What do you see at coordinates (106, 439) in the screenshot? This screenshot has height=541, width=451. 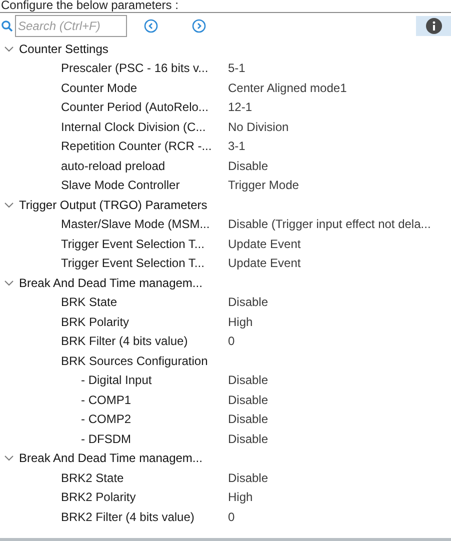 I see `parameter-label: - DFSDM` at bounding box center [106, 439].